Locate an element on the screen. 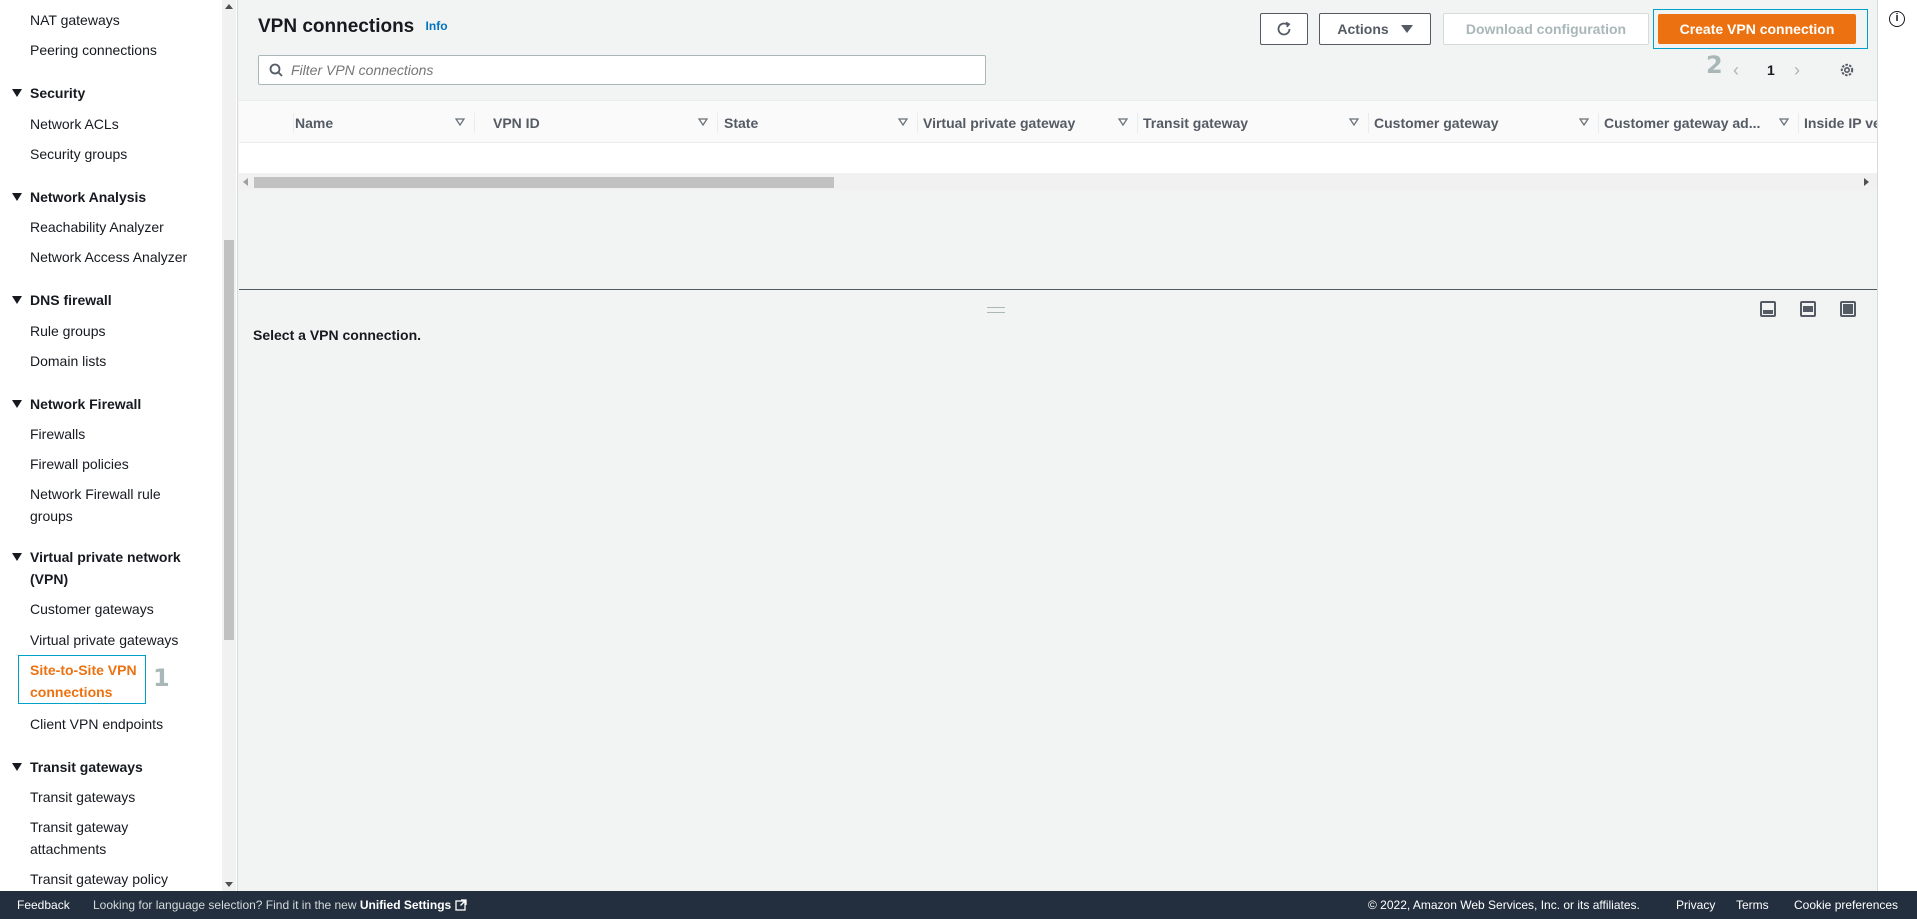  cookie-preferences-link: Cookie preferences is located at coordinates (1846, 905).